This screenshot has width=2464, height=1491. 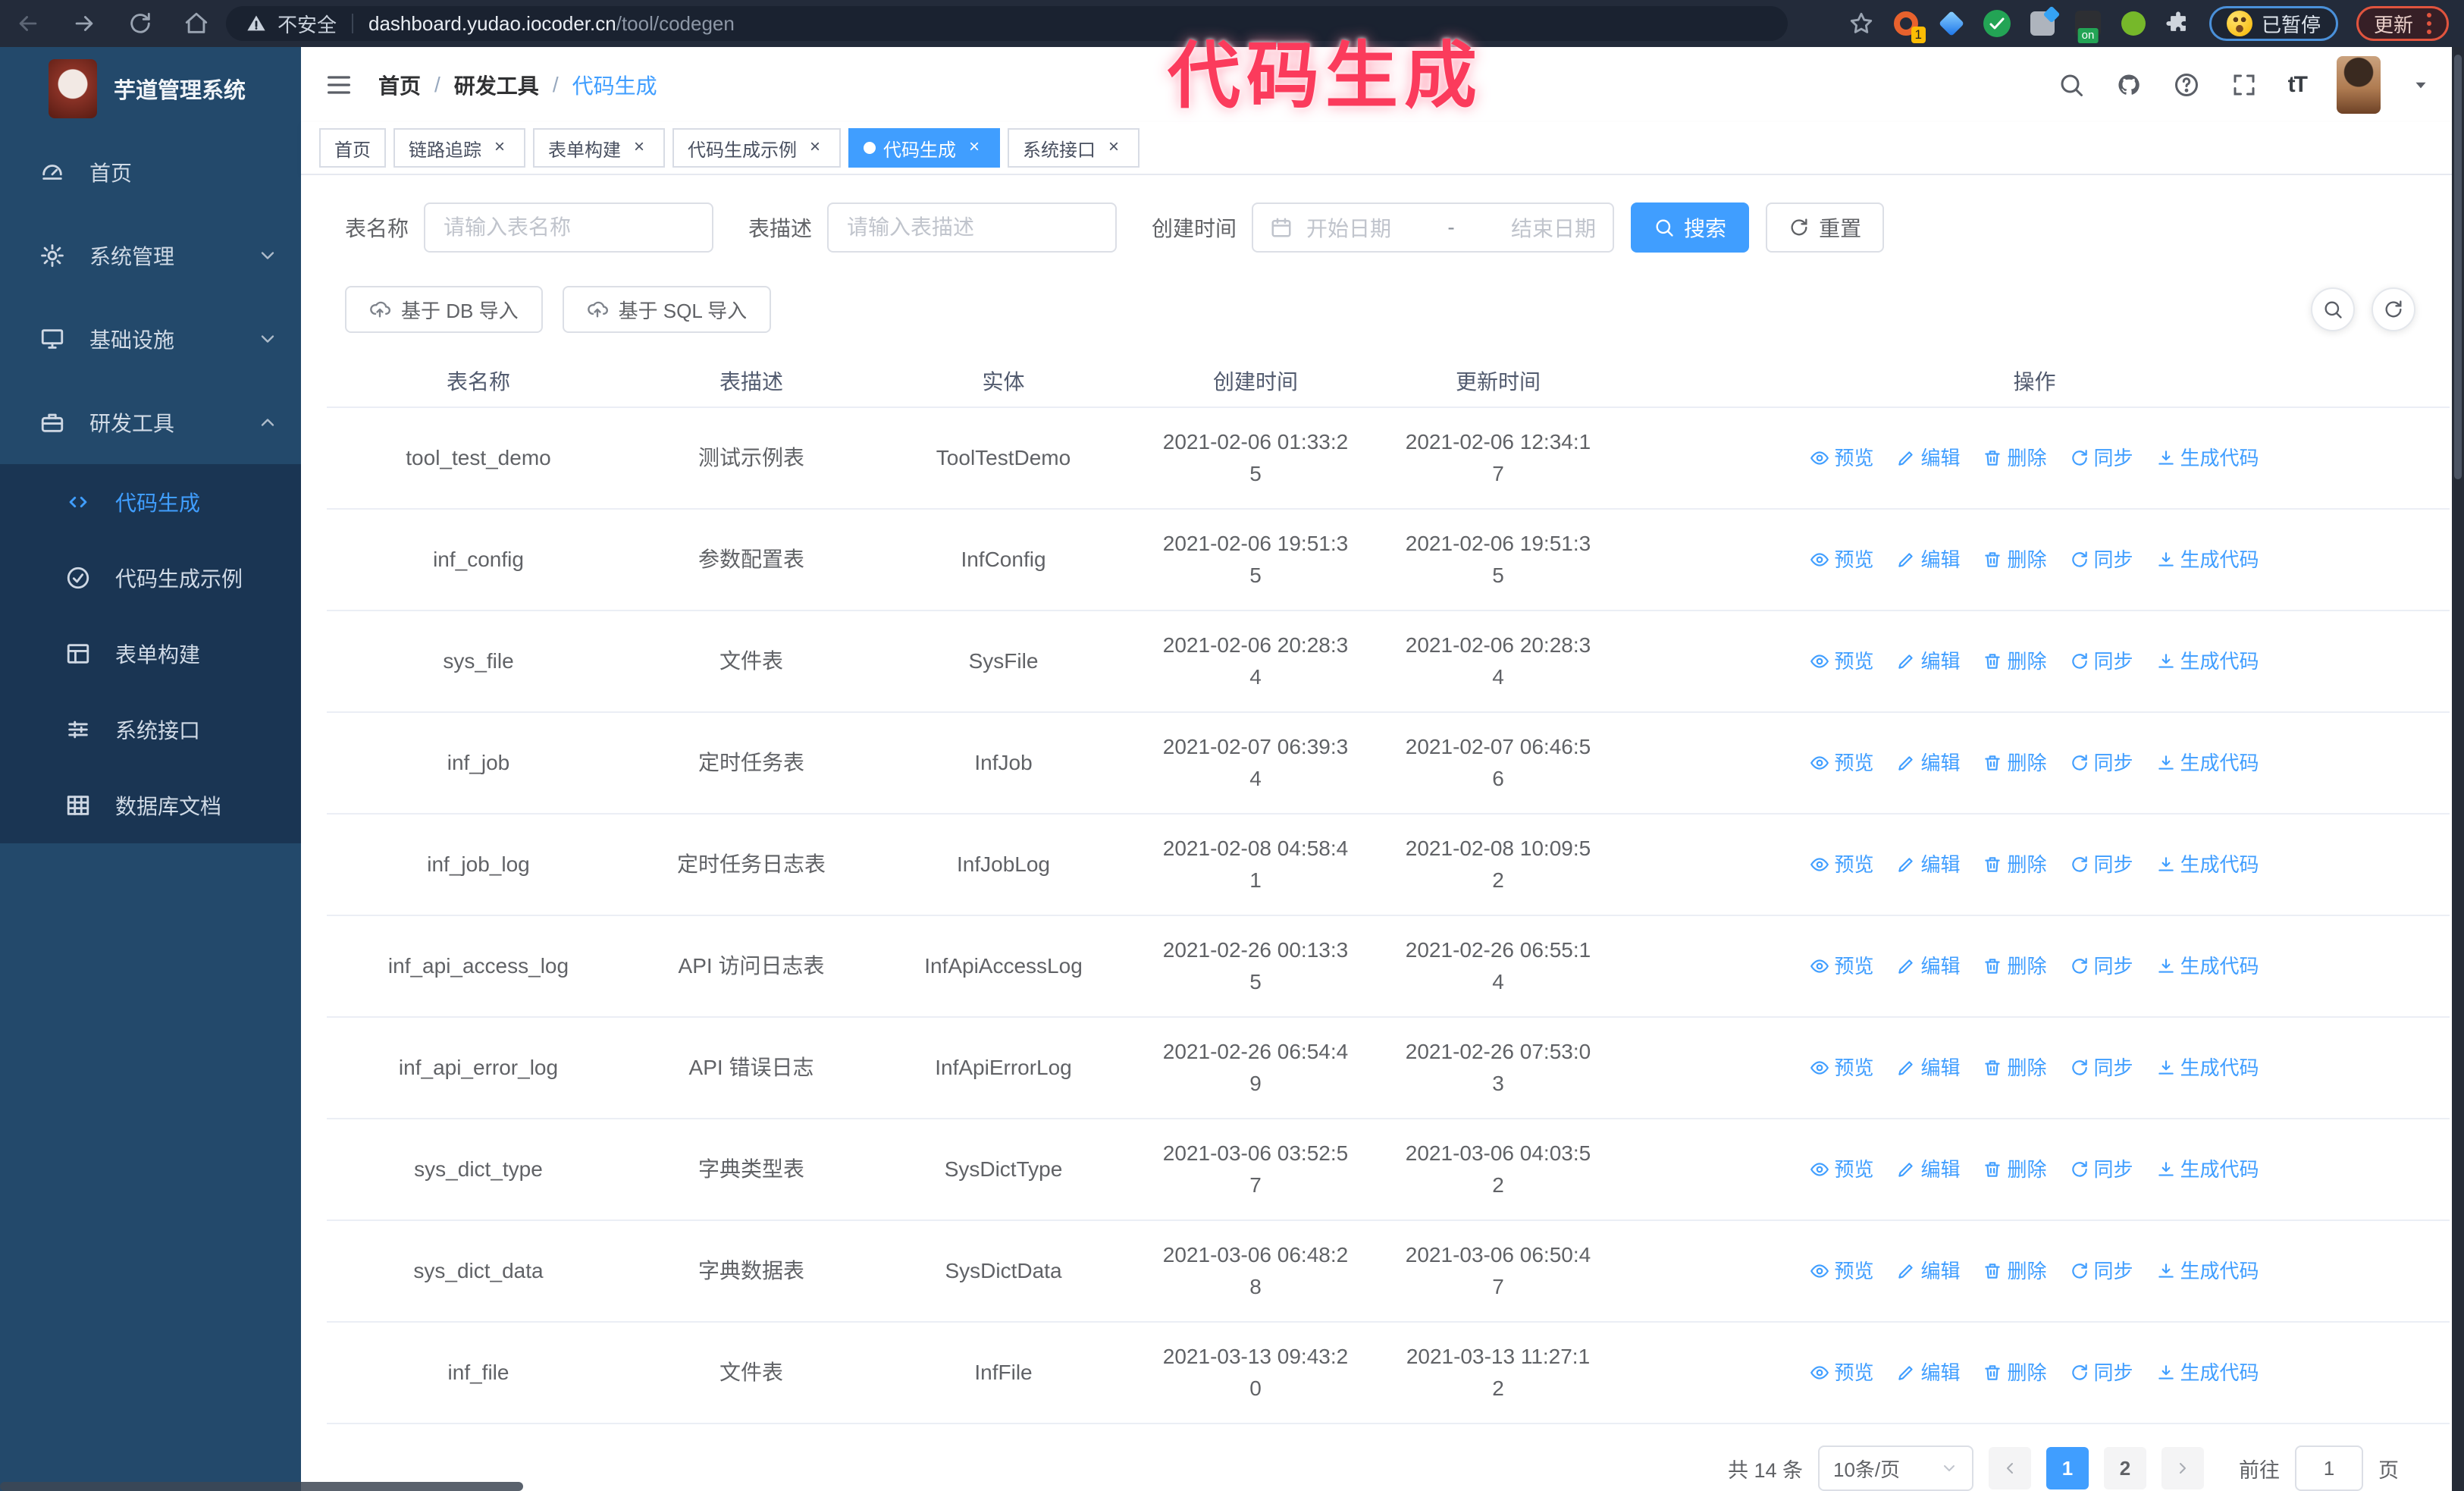 What do you see at coordinates (2129, 85) in the screenshot?
I see `github-icon` at bounding box center [2129, 85].